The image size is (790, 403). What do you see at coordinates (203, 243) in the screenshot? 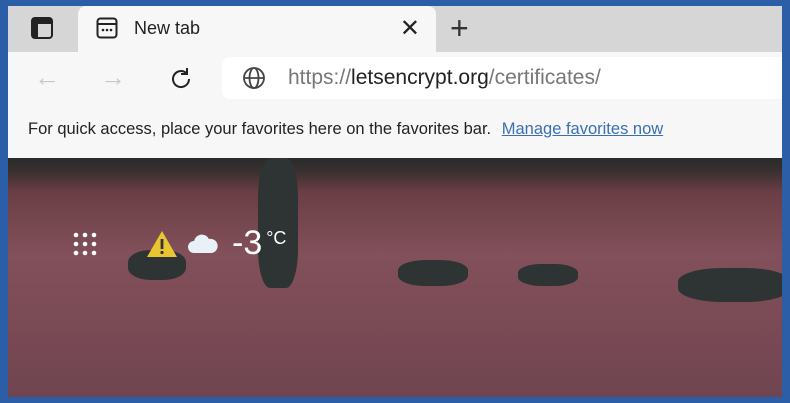
I see `cloud-icon` at bounding box center [203, 243].